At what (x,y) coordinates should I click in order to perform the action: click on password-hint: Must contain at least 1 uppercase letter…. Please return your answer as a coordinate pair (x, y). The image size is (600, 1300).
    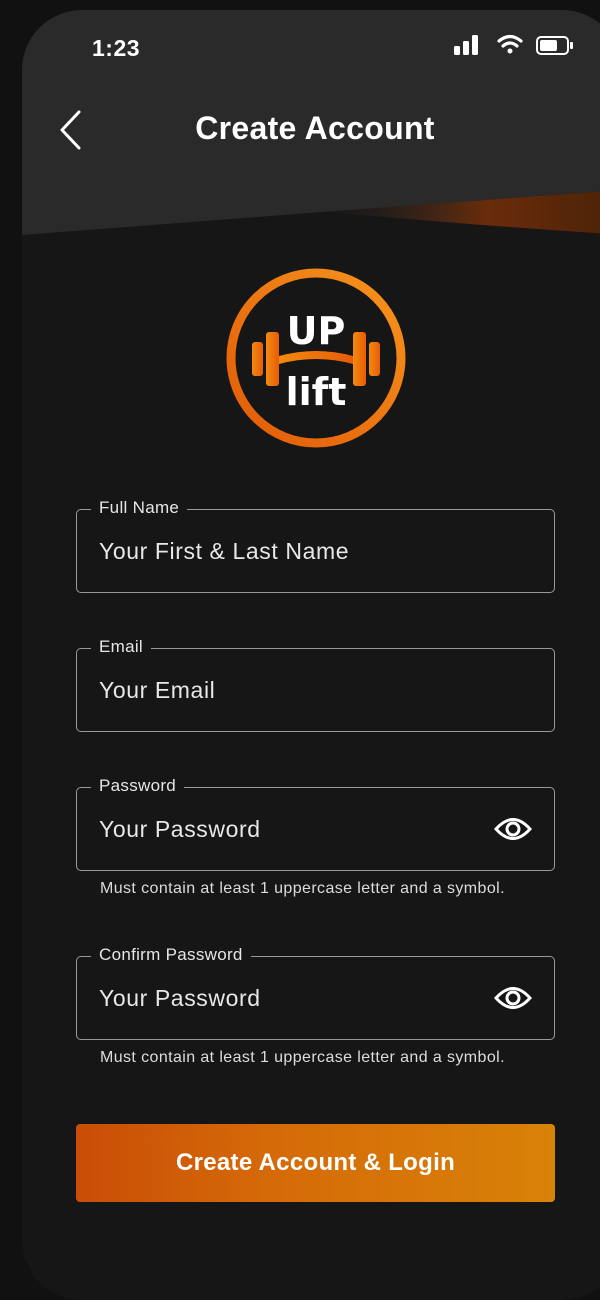
    Looking at the image, I should click on (302, 888).